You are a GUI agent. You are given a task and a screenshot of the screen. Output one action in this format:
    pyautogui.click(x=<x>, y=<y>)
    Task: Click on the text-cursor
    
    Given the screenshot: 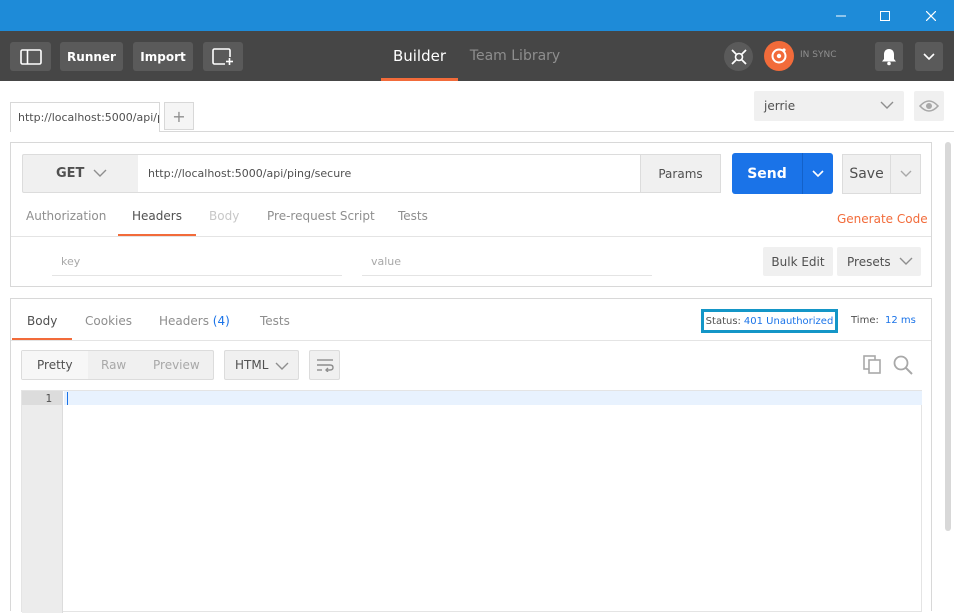 What is the action you would take?
    pyautogui.click(x=67, y=398)
    